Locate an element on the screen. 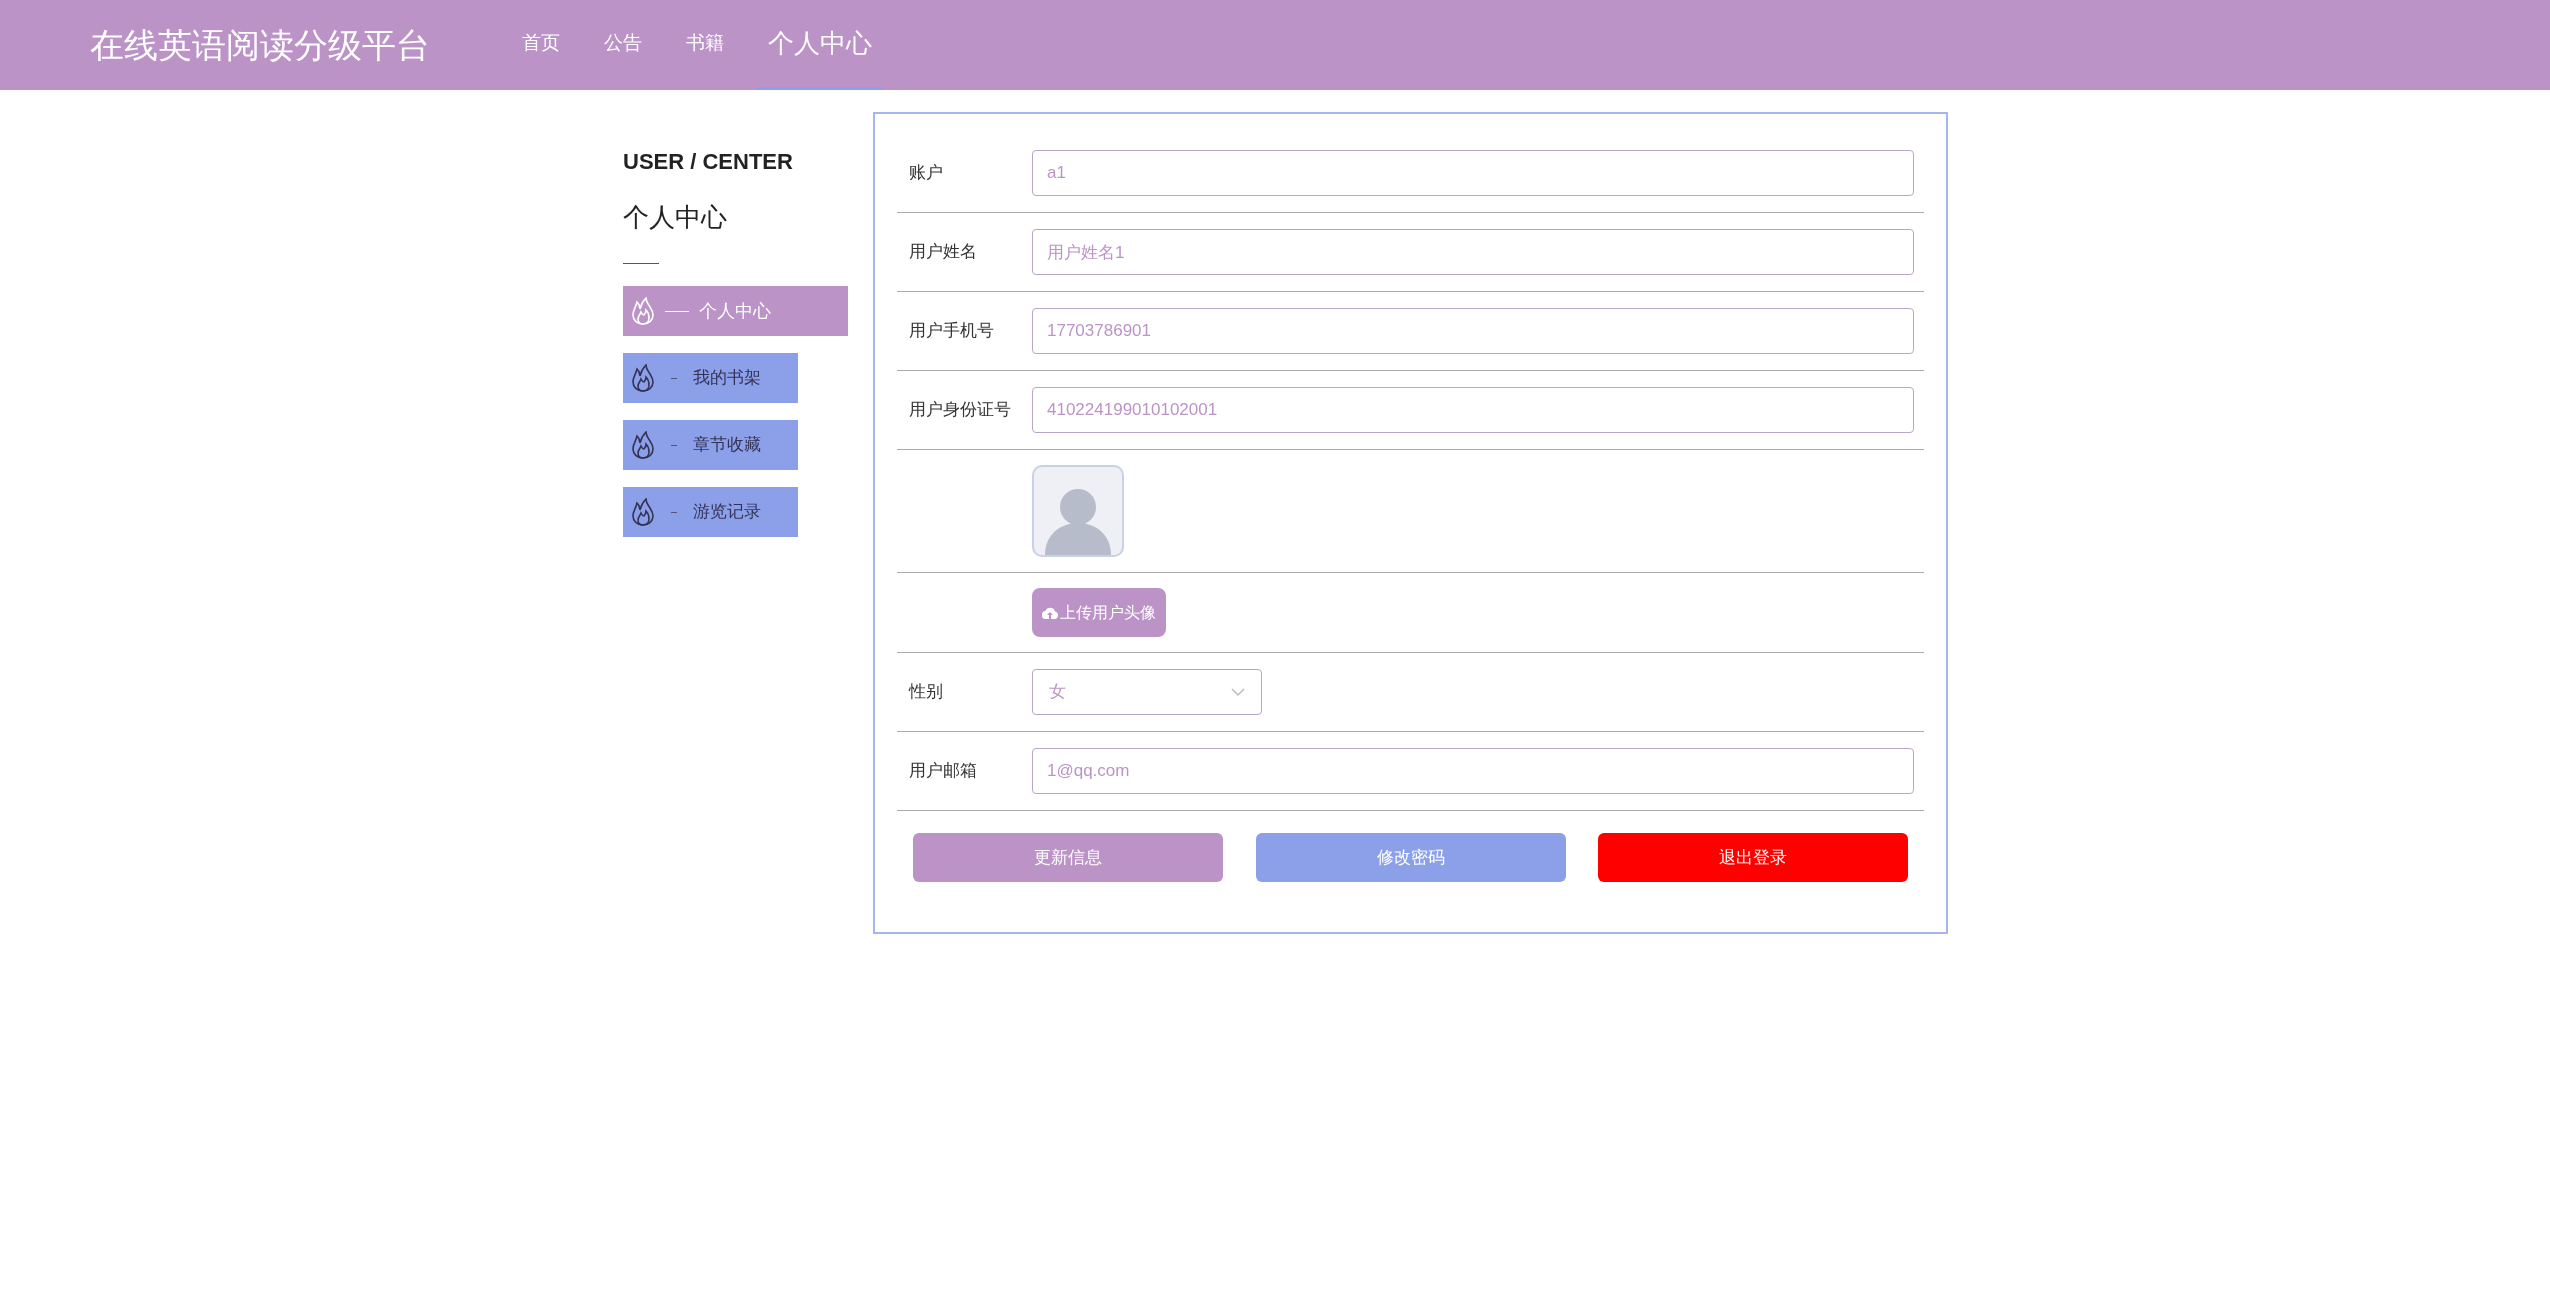 This screenshot has width=2550, height=1290. field-label: 性别 is located at coordinates (926, 692).